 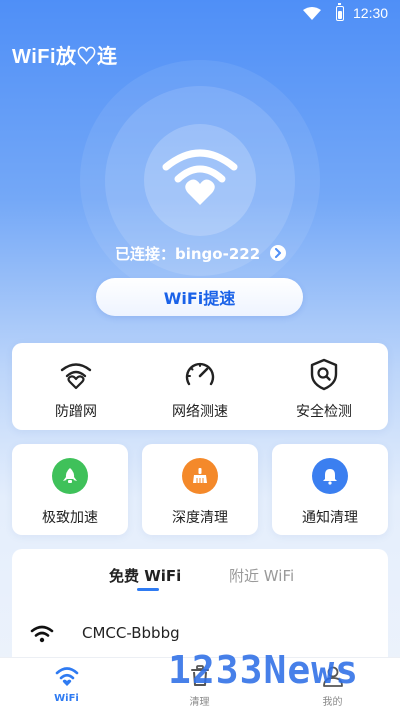 I want to click on status-time: 12:30, so click(x=371, y=13).